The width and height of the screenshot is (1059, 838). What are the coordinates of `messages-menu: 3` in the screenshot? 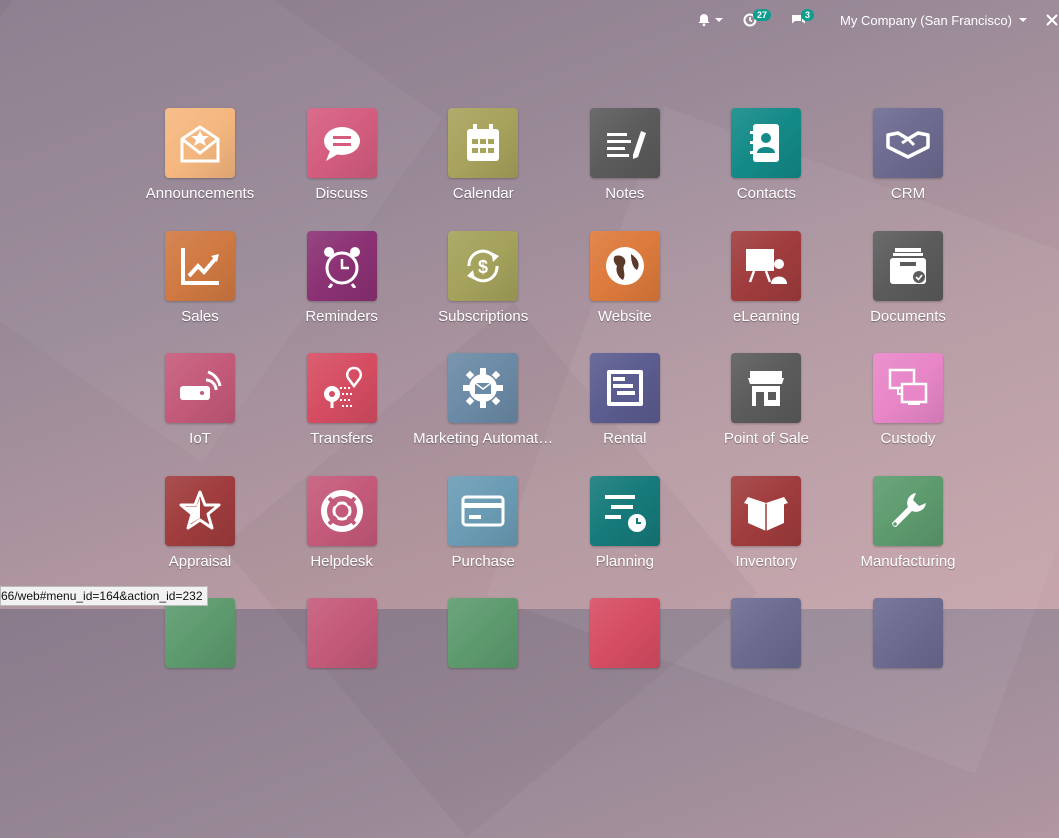 It's located at (805, 20).